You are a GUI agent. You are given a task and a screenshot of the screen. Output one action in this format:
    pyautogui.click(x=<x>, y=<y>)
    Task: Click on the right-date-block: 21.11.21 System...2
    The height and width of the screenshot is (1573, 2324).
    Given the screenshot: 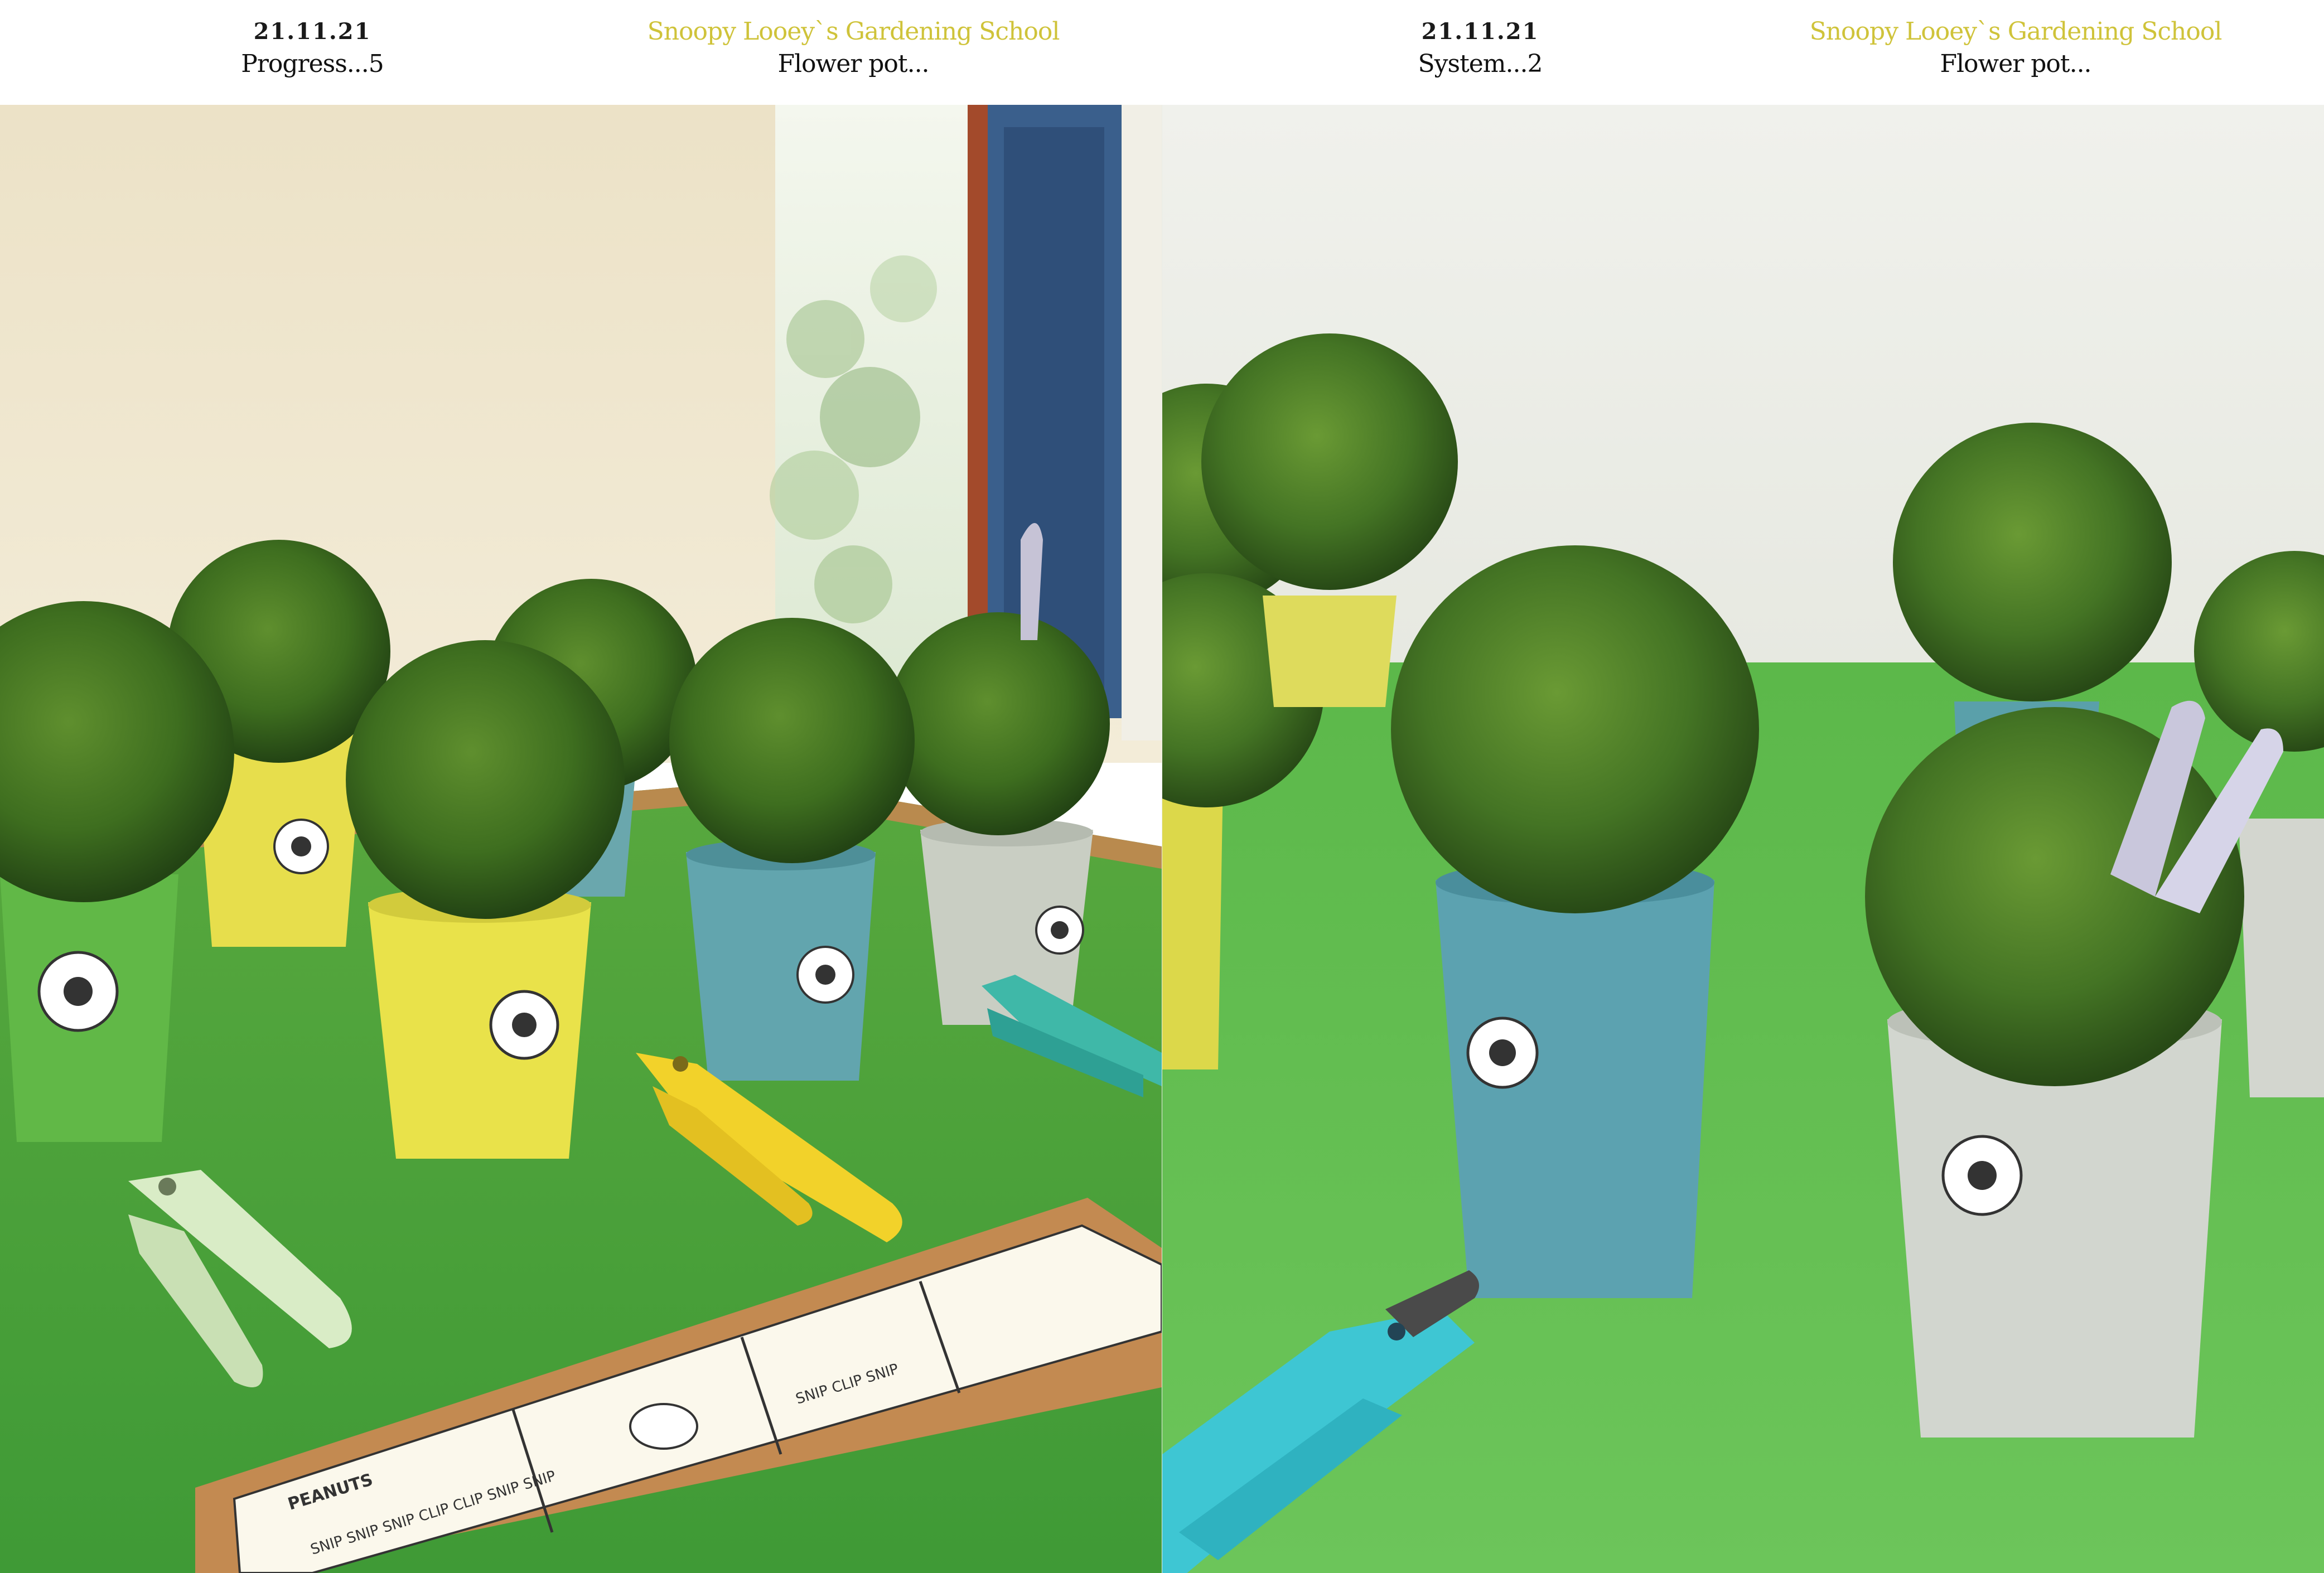 What is the action you would take?
    pyautogui.click(x=1480, y=49)
    